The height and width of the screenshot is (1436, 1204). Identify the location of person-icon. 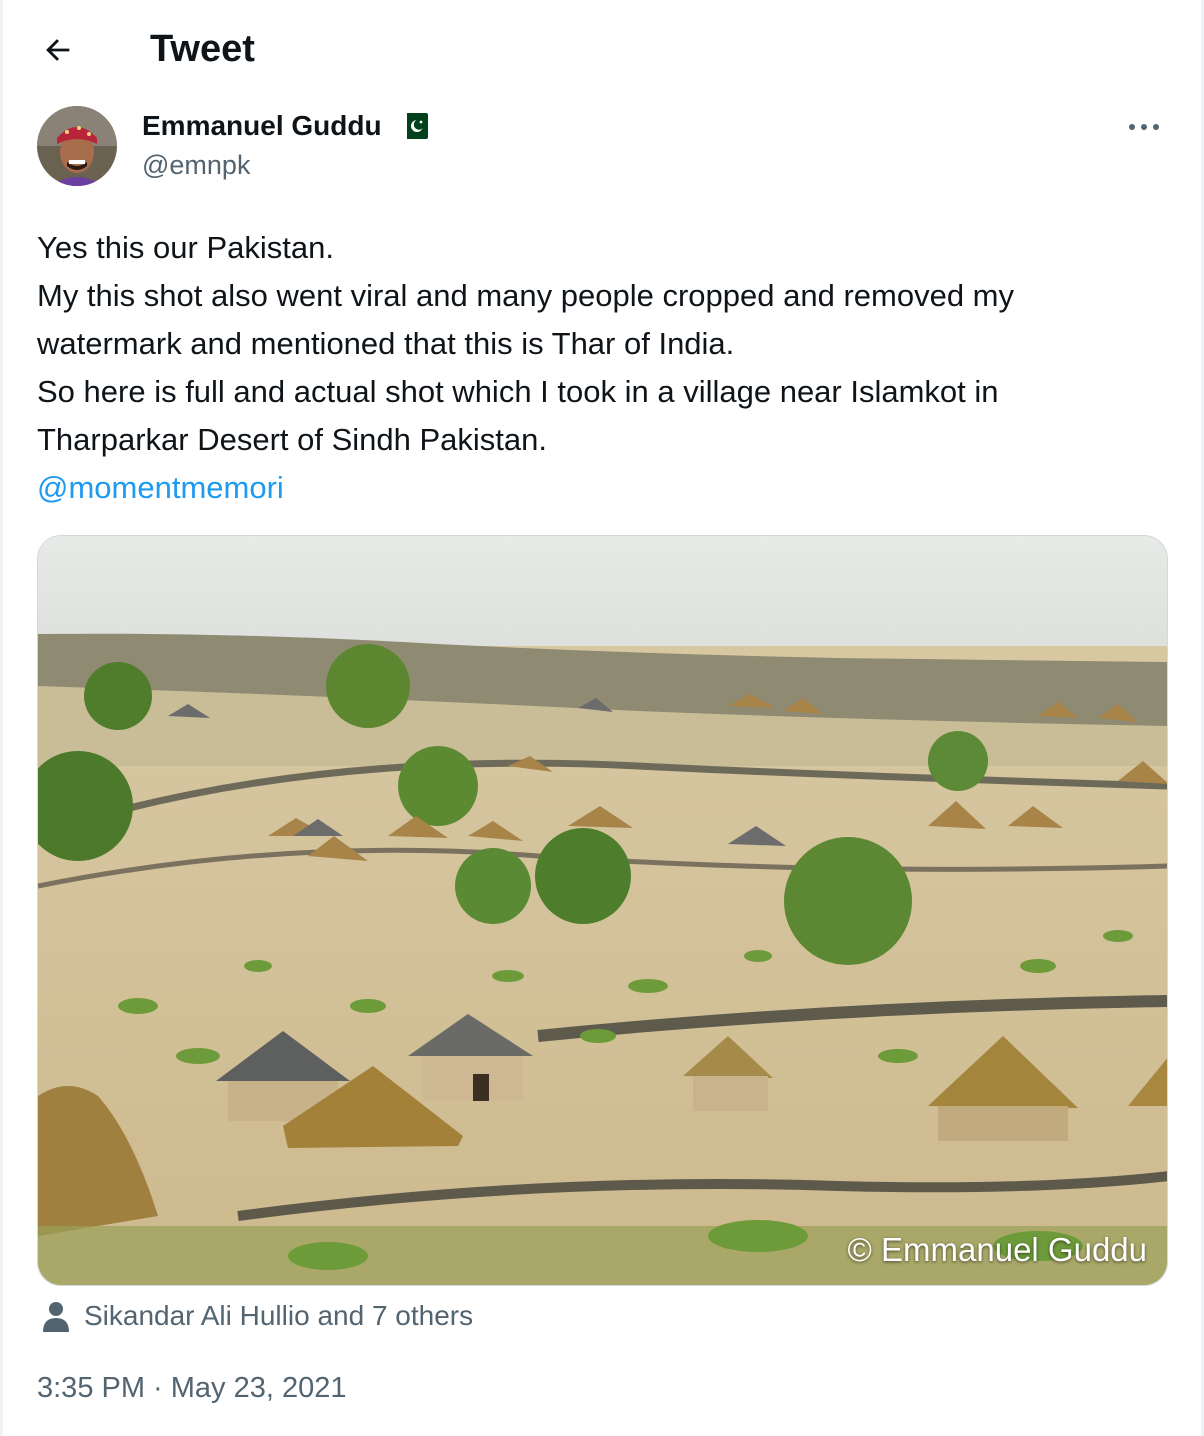
(56, 1317).